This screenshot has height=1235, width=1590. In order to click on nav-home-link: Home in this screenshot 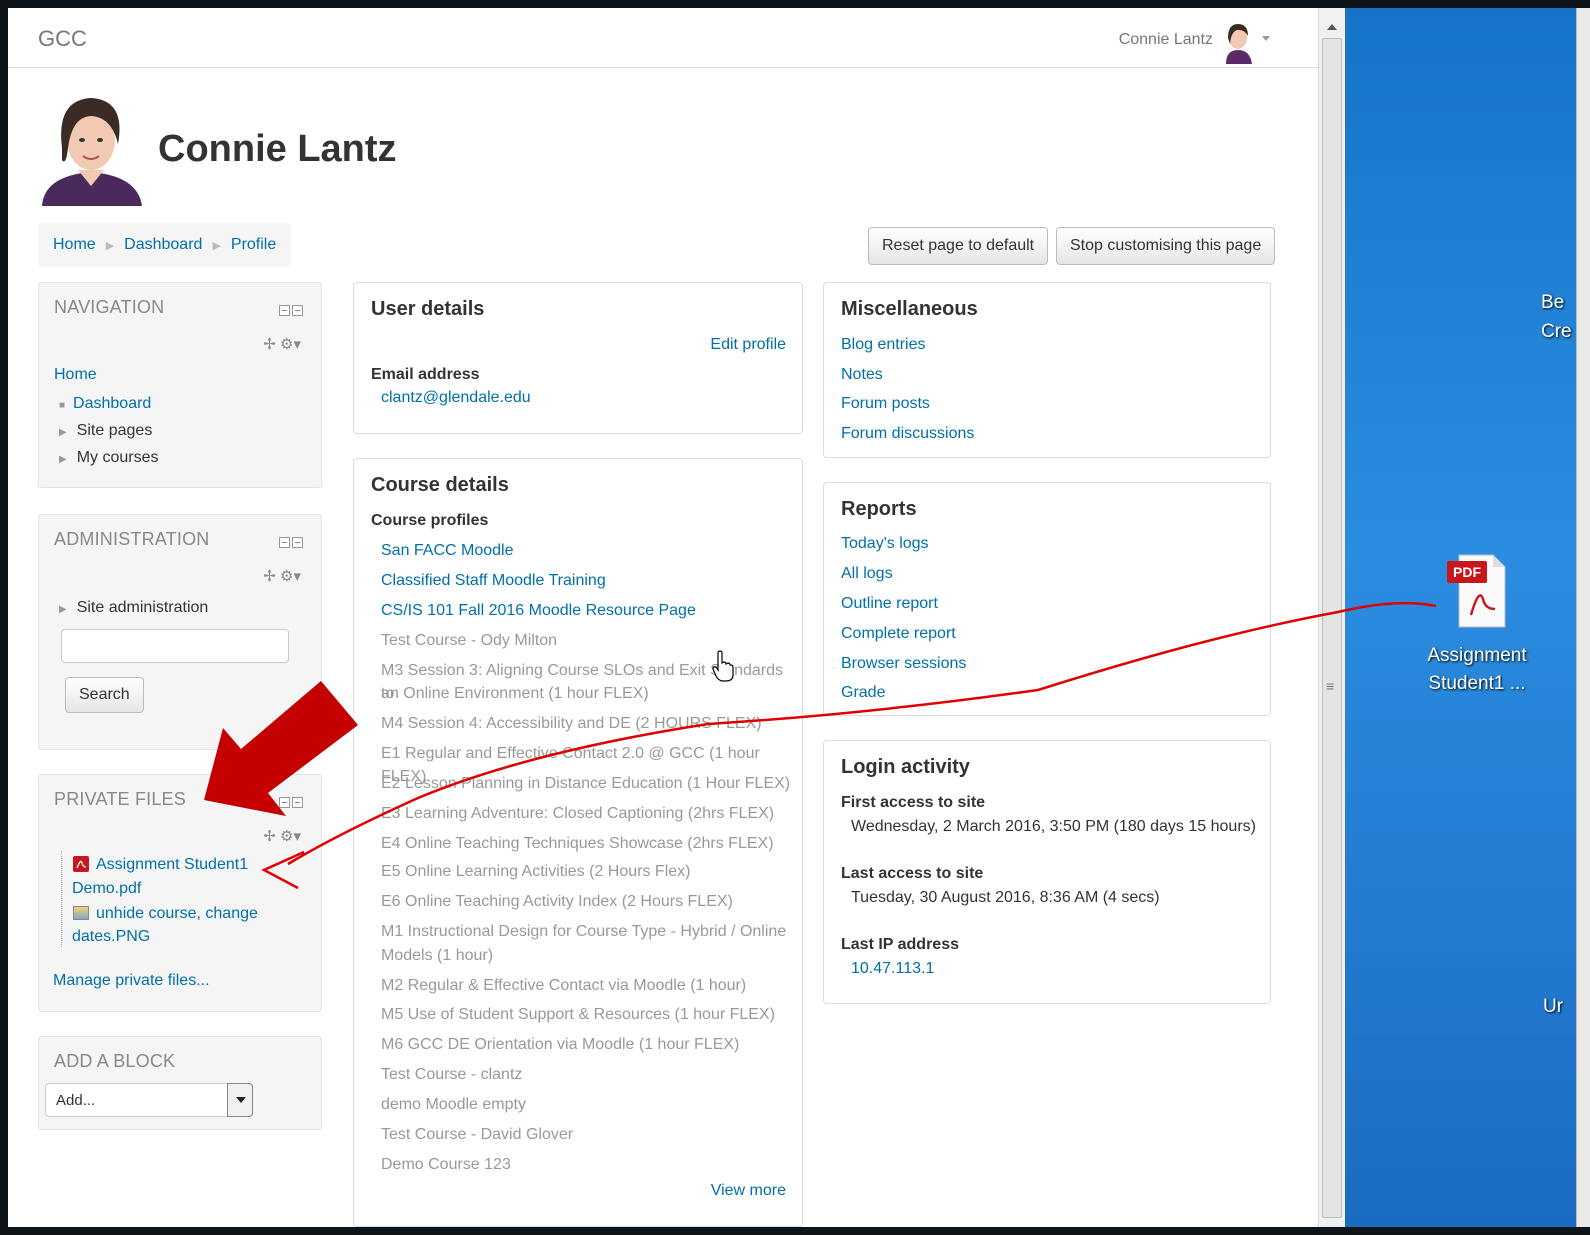, I will do `click(75, 375)`.